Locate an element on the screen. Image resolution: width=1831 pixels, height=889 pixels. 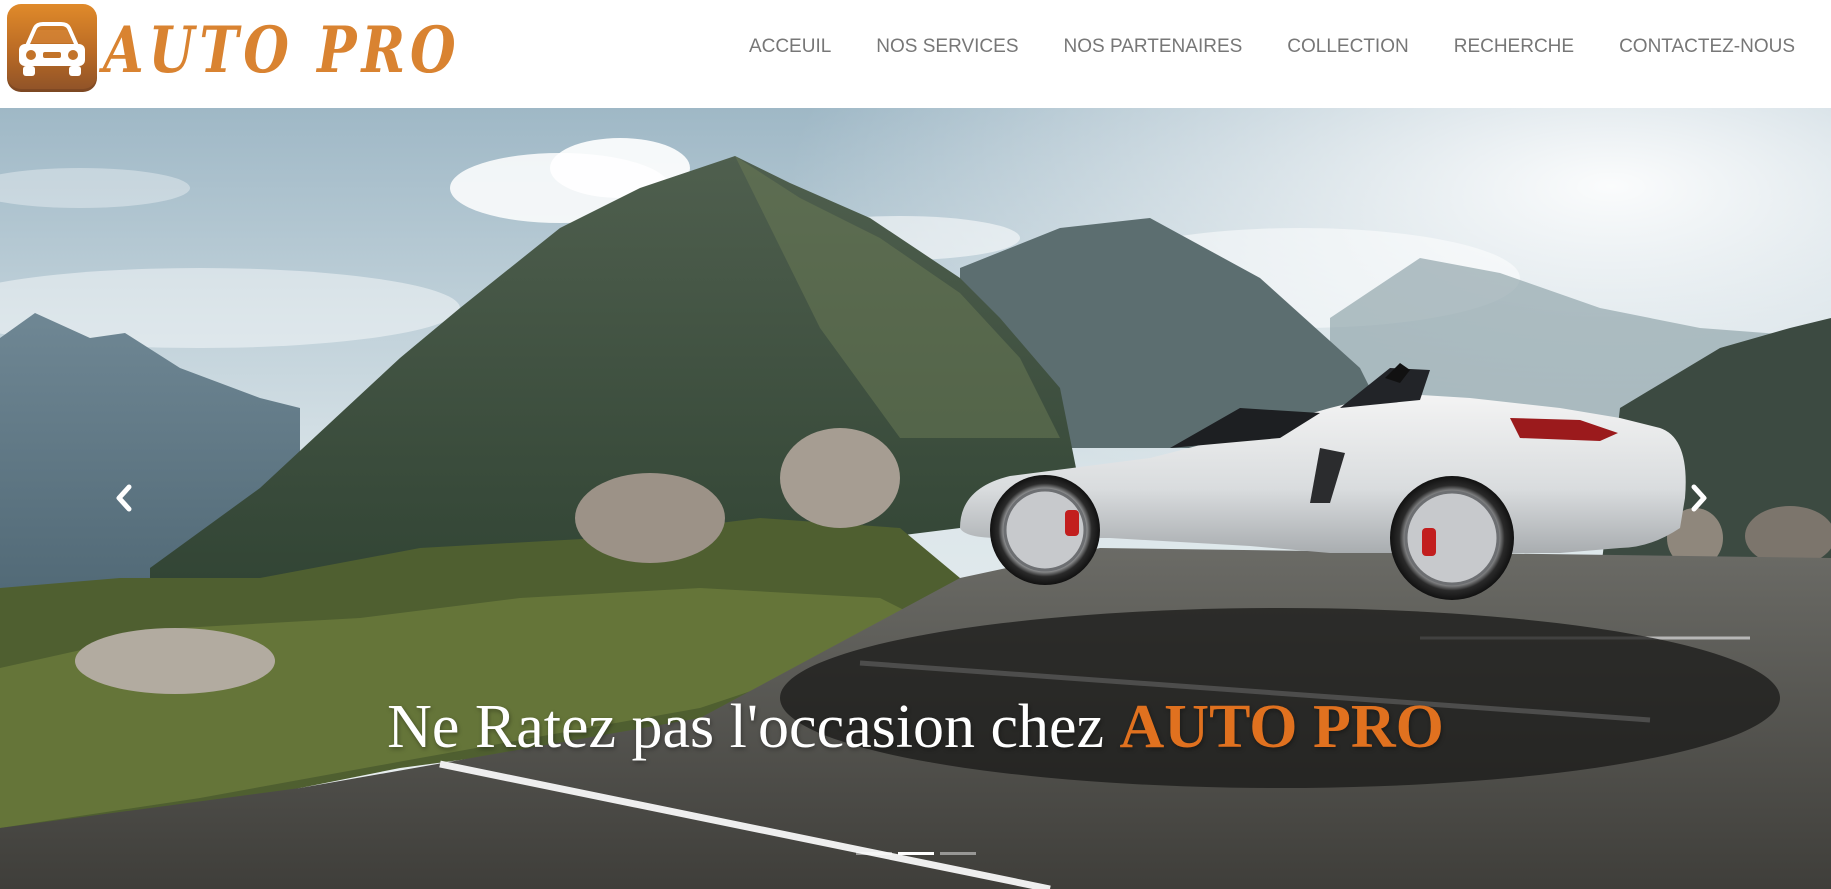
nav-item-collection: COLLECTION is located at coordinates (1348, 47).